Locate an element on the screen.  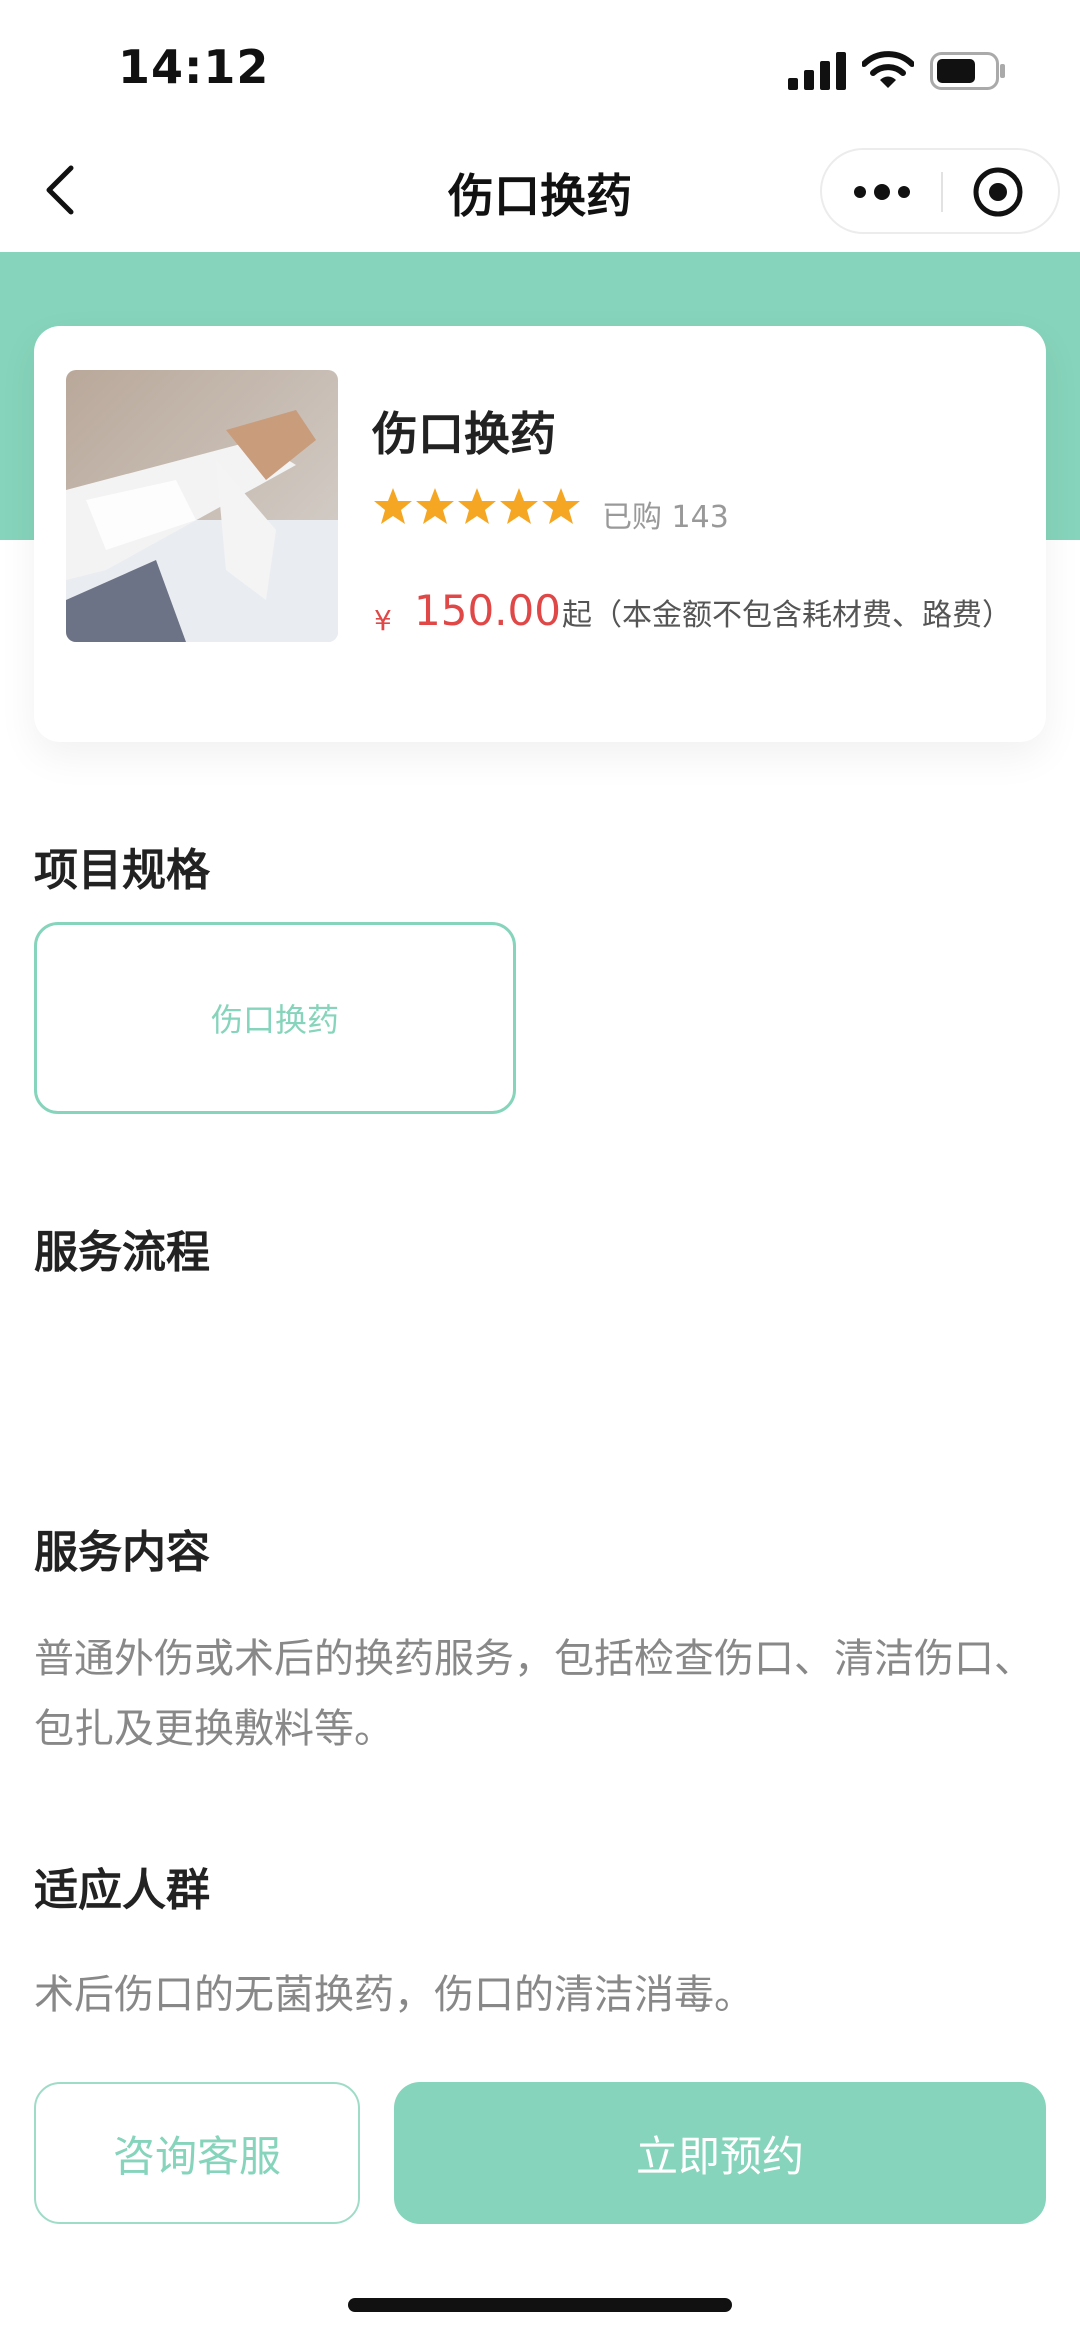
product-image is located at coordinates (202, 506).